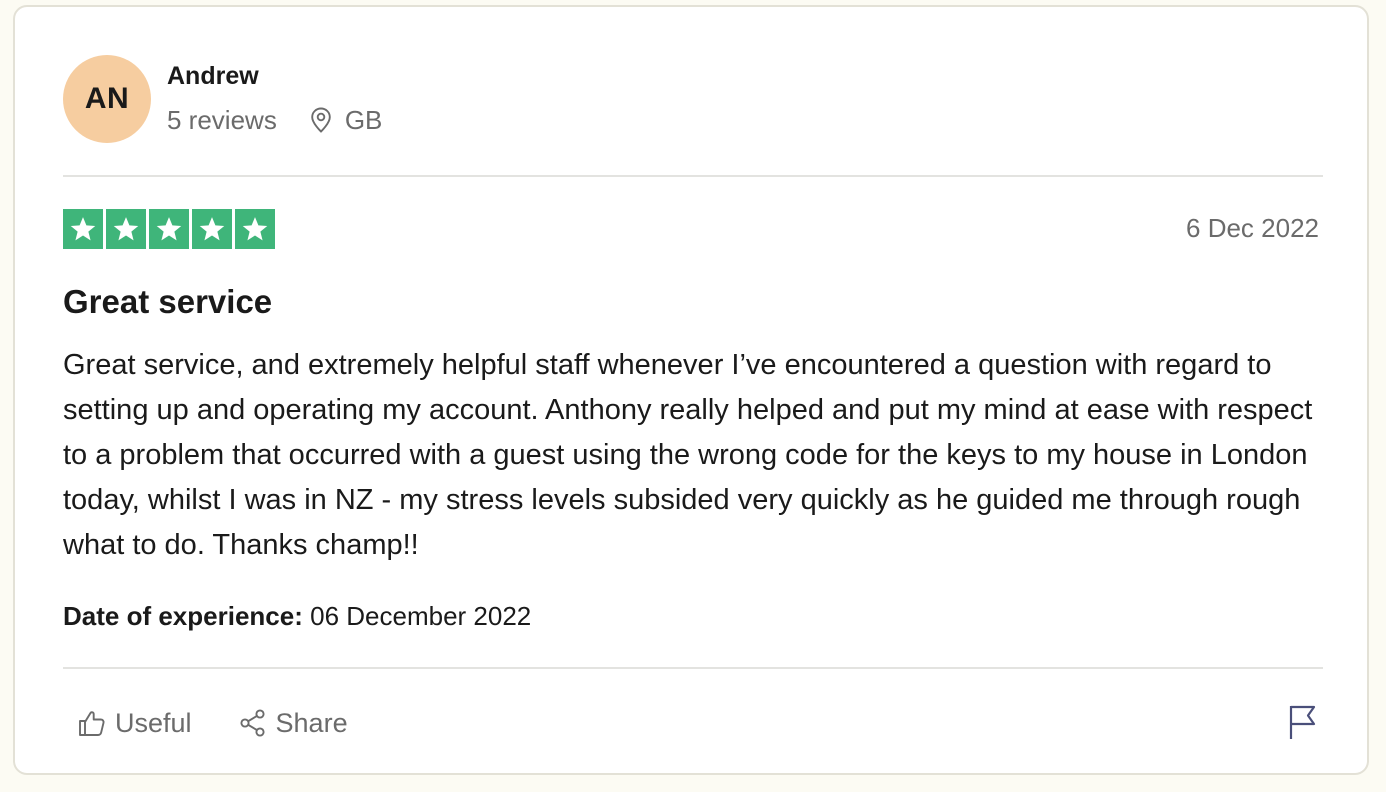 Image resolution: width=1386 pixels, height=792 pixels. Describe the element at coordinates (693, 176) in the screenshot. I see `header-divider` at that location.